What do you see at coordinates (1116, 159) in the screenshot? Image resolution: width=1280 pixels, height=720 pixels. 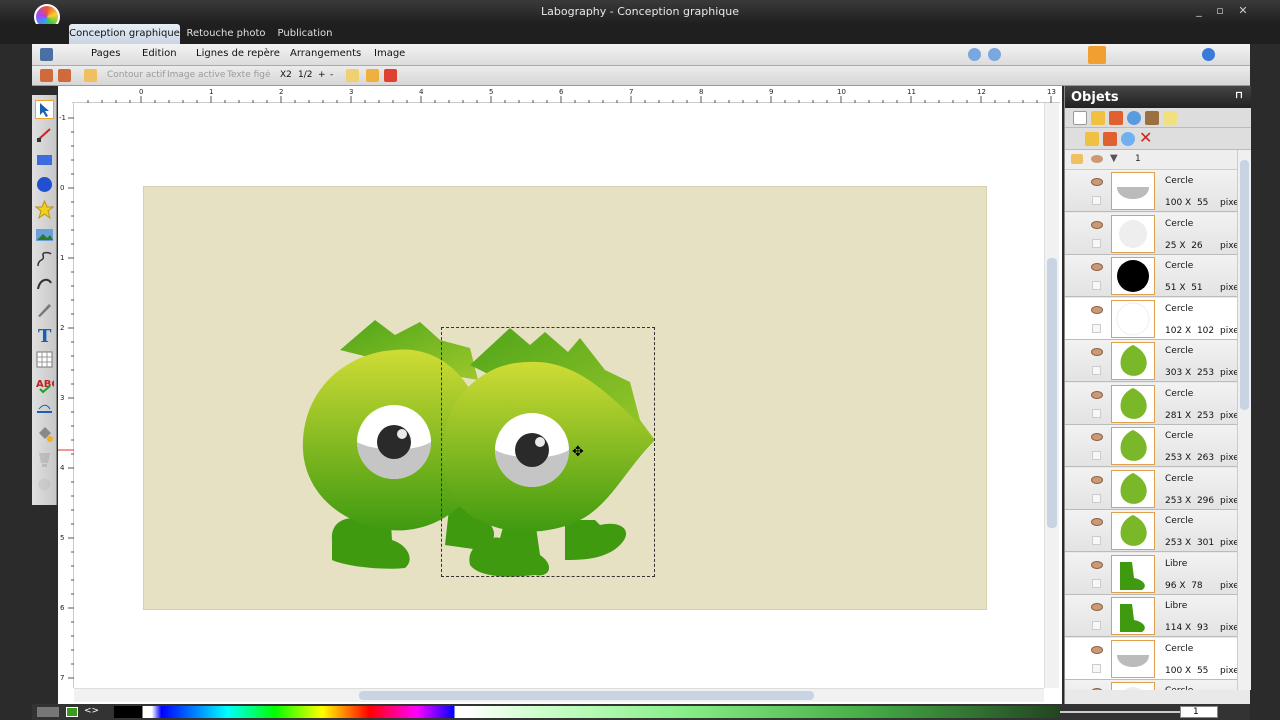 I see `collapse-icon: ▼` at bounding box center [1116, 159].